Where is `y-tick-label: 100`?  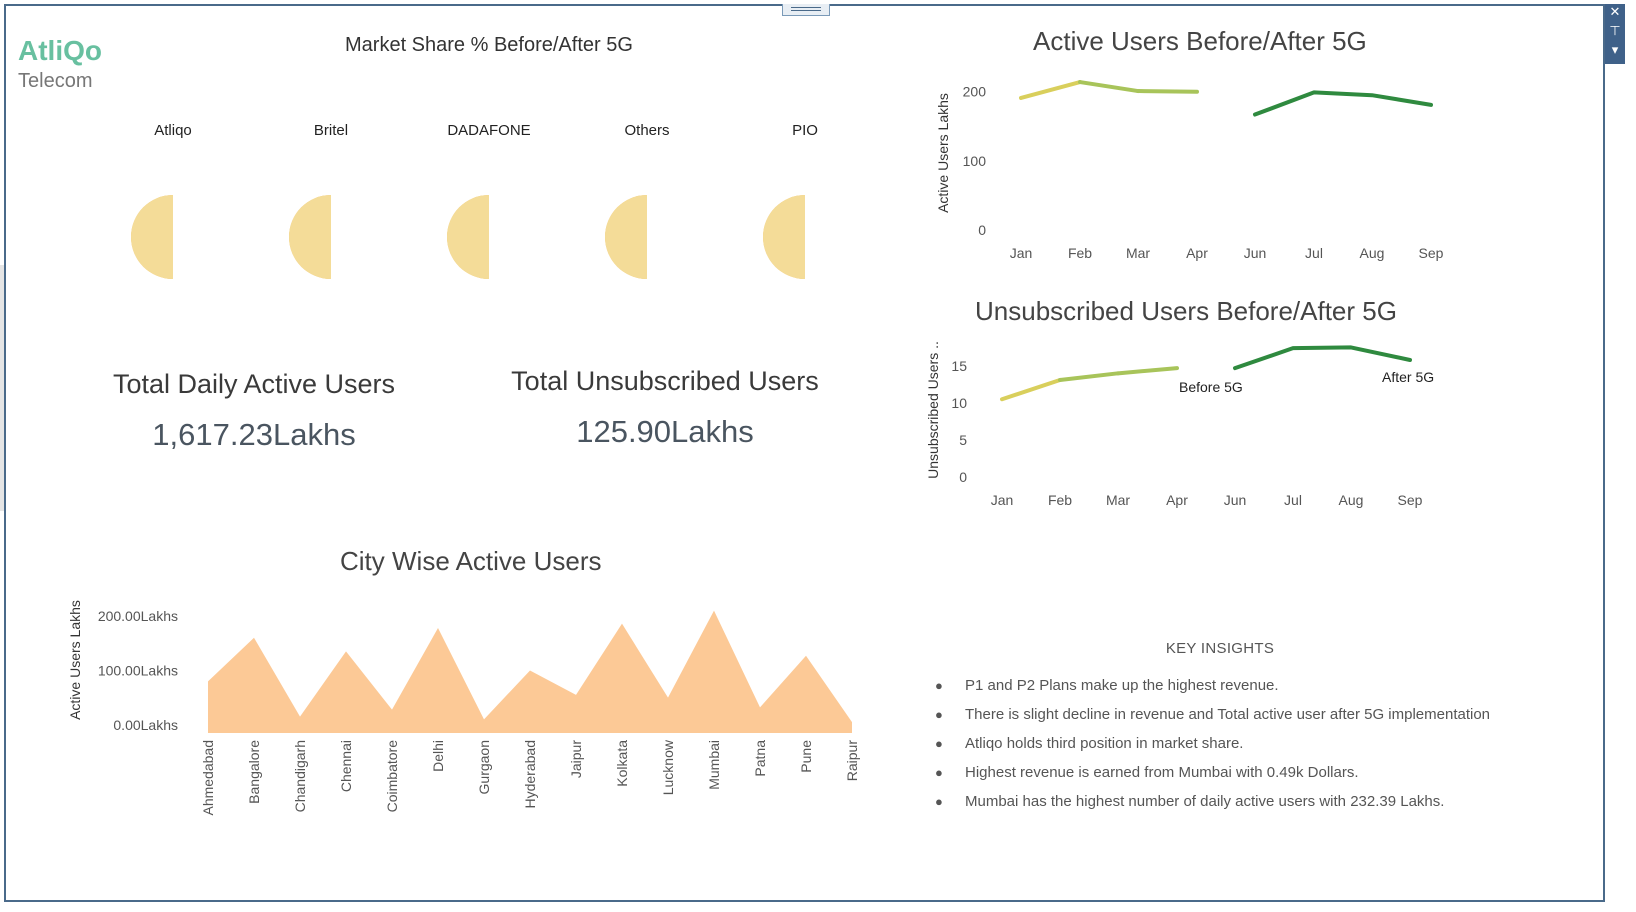
y-tick-label: 100 is located at coordinates (975, 161).